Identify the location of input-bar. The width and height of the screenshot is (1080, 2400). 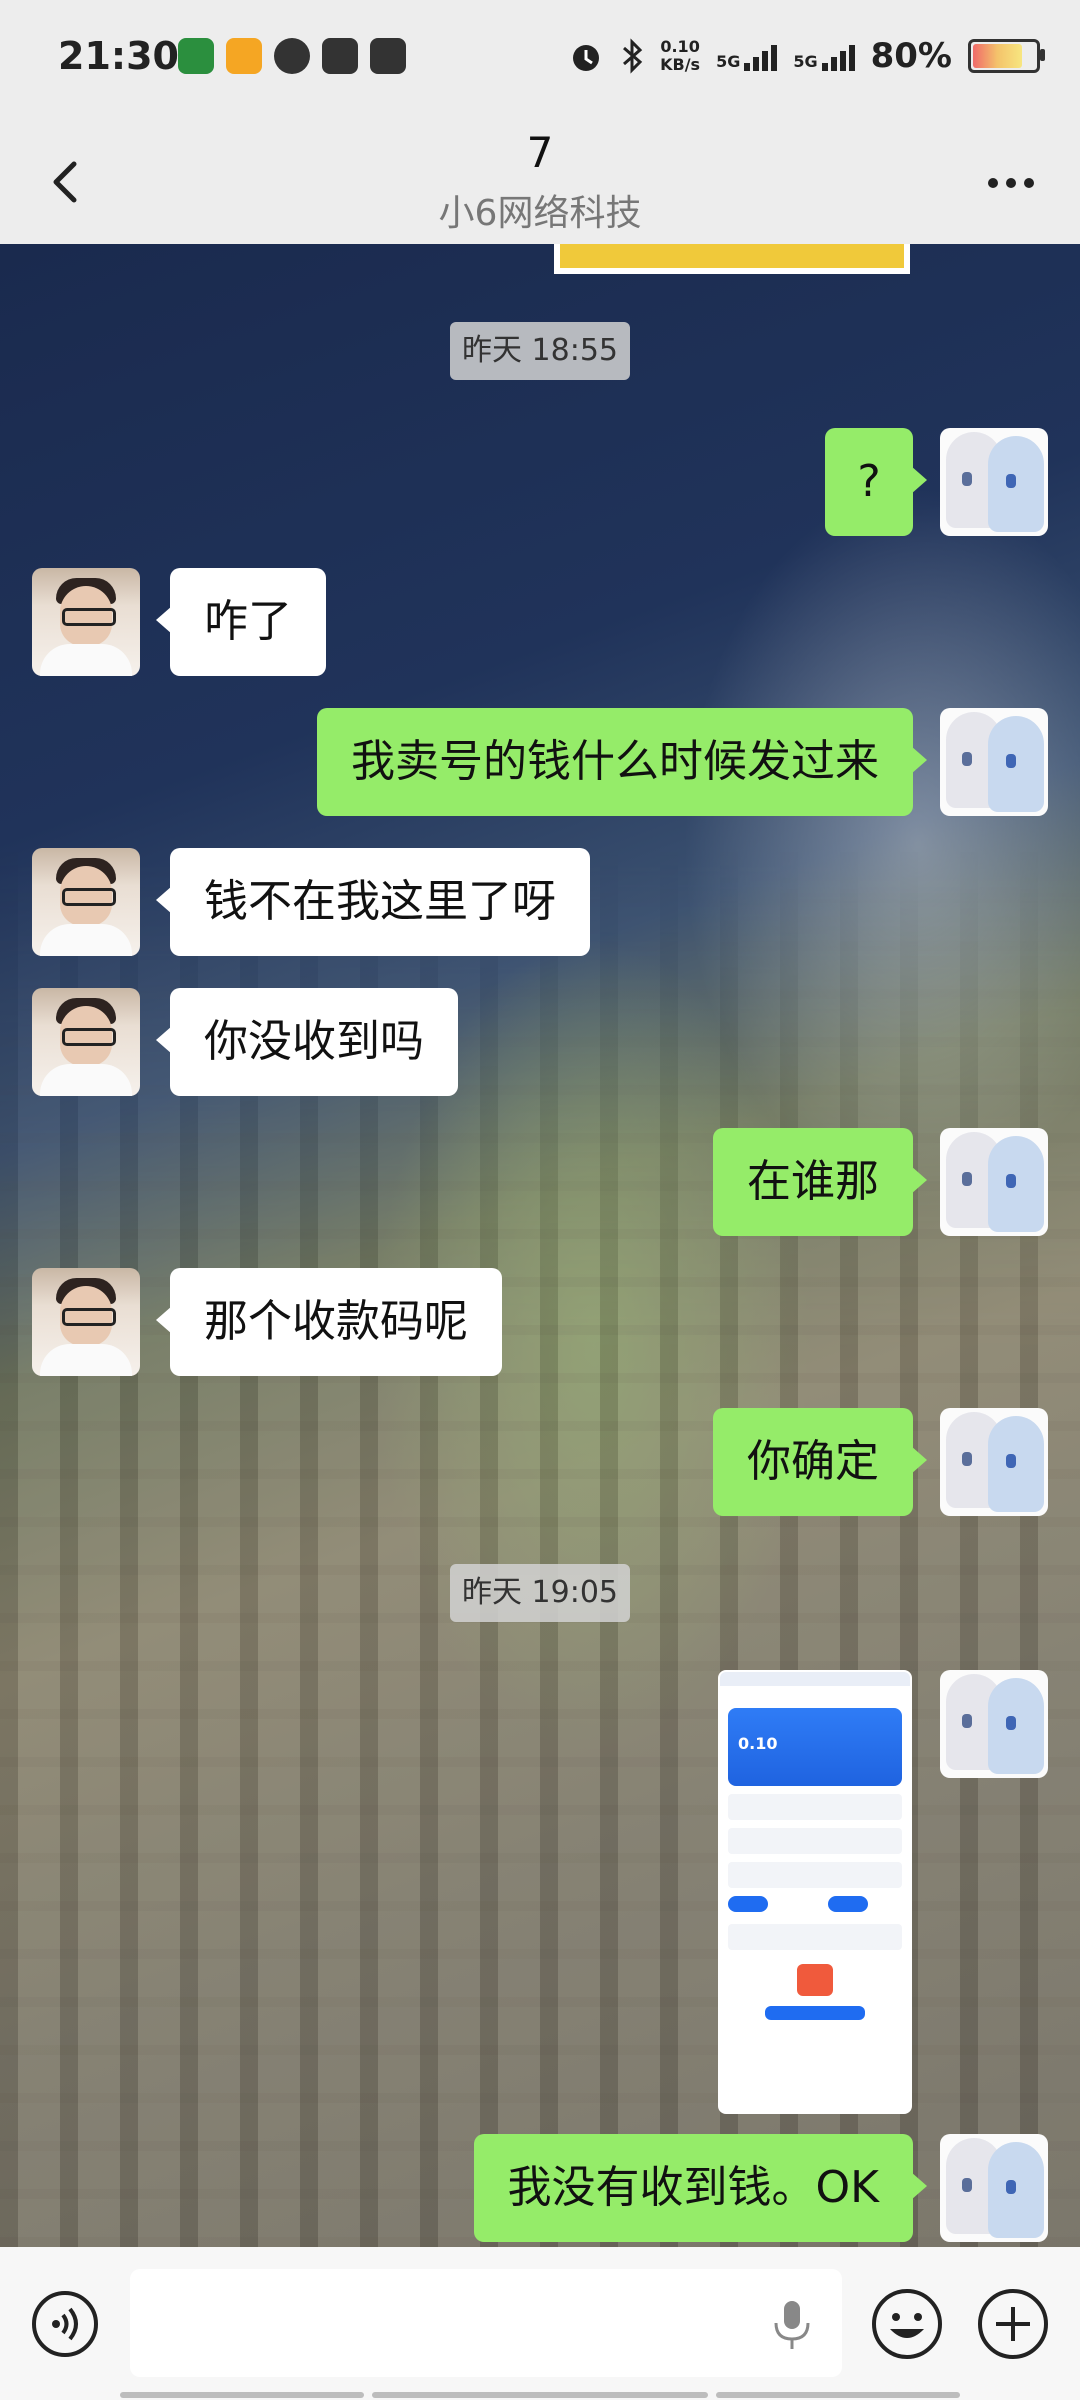
(540, 2323).